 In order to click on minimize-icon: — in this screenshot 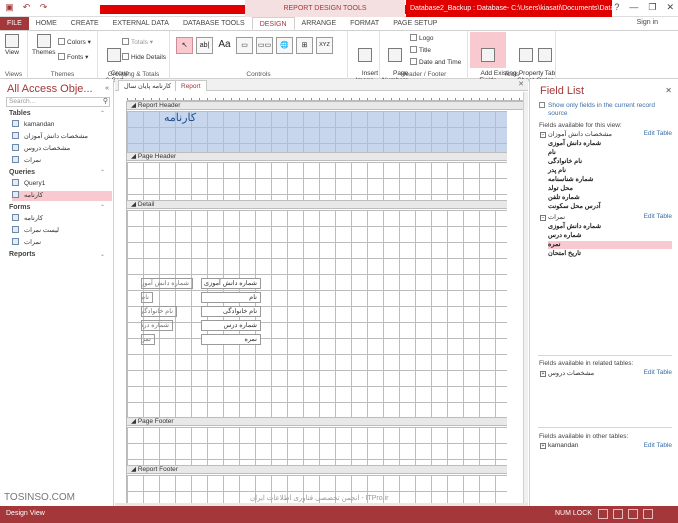, I will do `click(633, 7)`.